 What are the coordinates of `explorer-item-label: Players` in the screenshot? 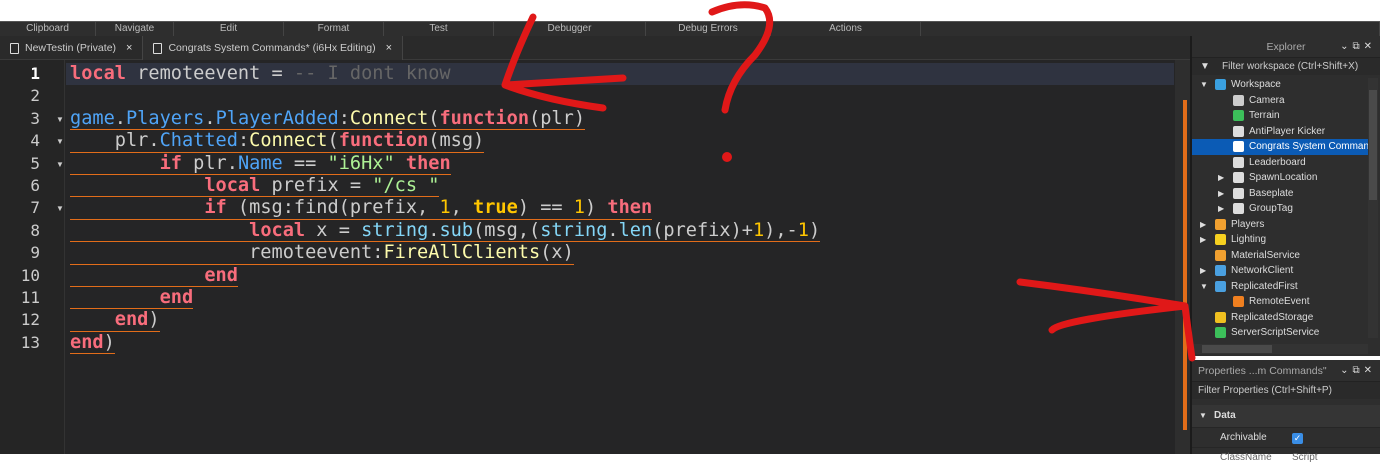 It's located at (1248, 224).